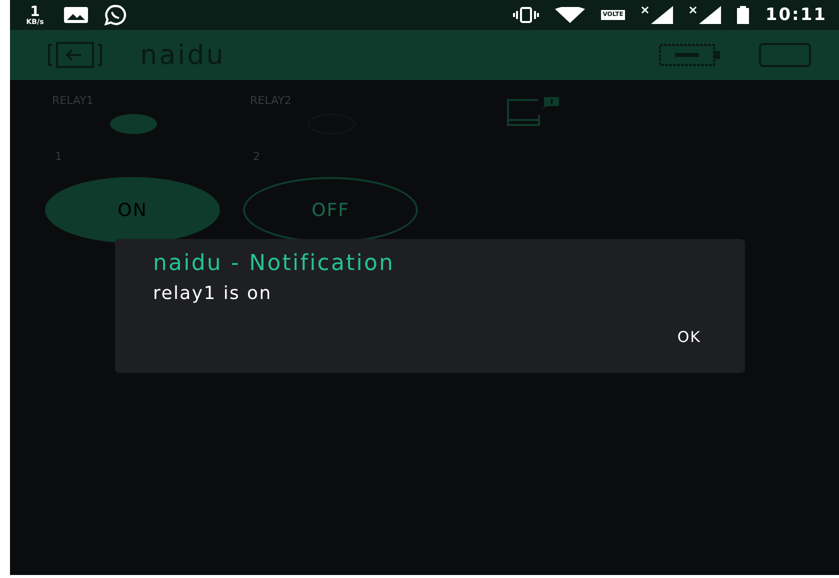  I want to click on dialog-message: relay1 is on, so click(213, 293).